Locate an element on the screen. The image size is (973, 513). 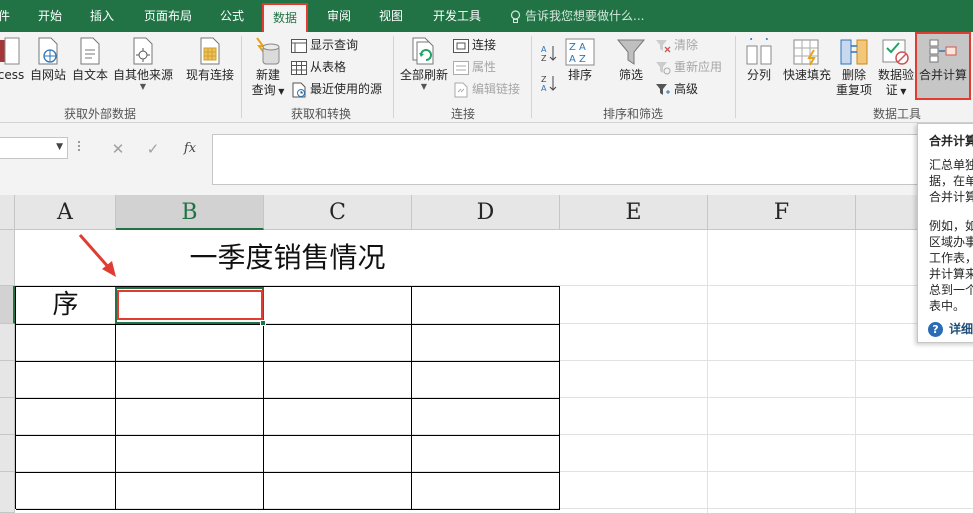
web-icon is located at coordinates (48, 51).